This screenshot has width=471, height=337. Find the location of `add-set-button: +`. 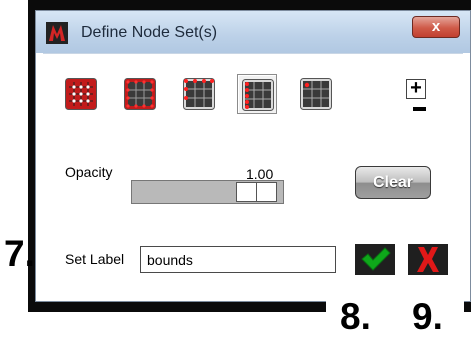

add-set-button: + is located at coordinates (416, 88).